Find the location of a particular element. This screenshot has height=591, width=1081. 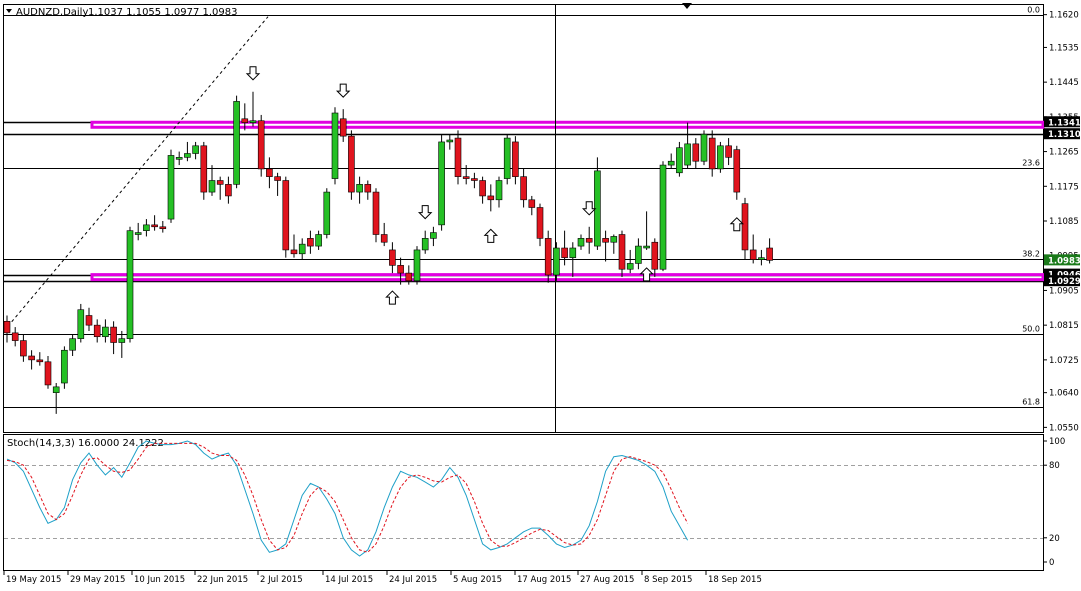

fib-labels: 0.0 23.6 38.2 50.0 61.8 is located at coordinates (1031, 206).